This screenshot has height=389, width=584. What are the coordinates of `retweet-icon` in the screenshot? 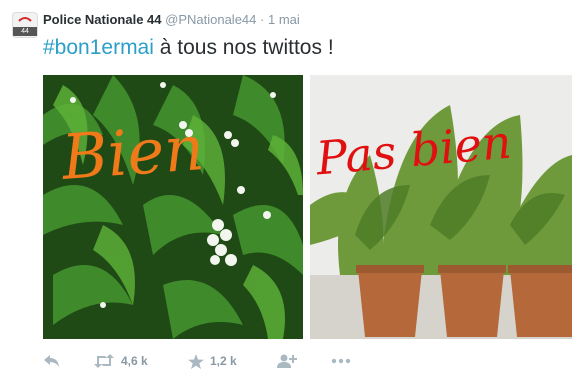 It's located at (104, 361).